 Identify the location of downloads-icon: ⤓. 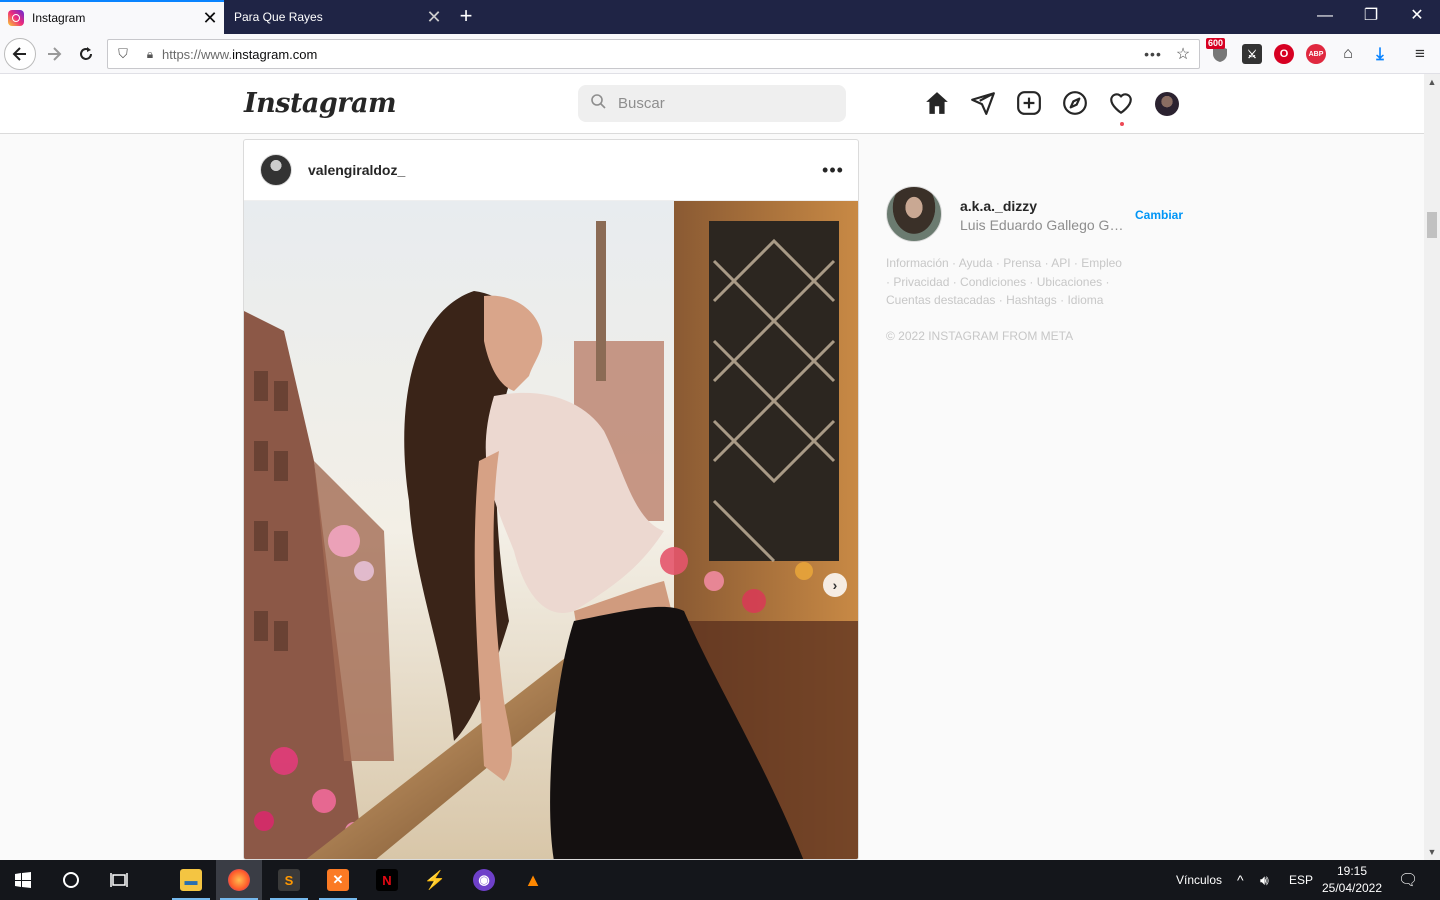
(1380, 54).